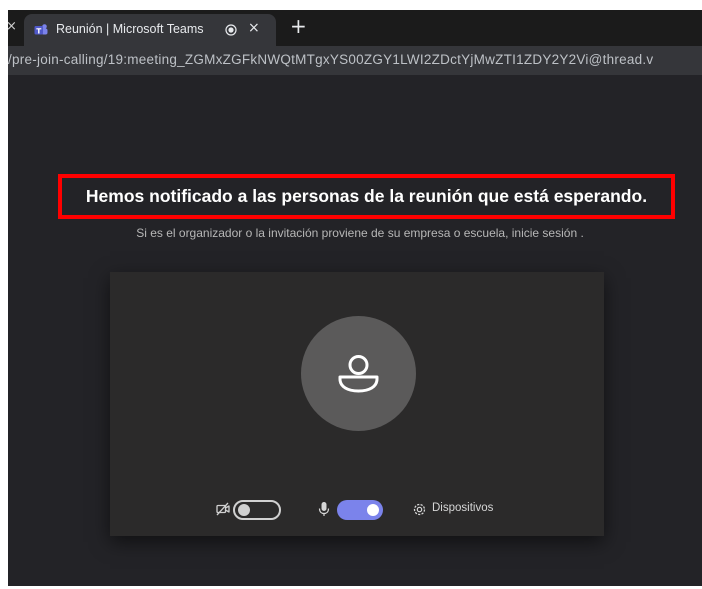 This screenshot has width=702, height=589. What do you see at coordinates (12, 26) in the screenshot?
I see `previous-tab-close-button: ×` at bounding box center [12, 26].